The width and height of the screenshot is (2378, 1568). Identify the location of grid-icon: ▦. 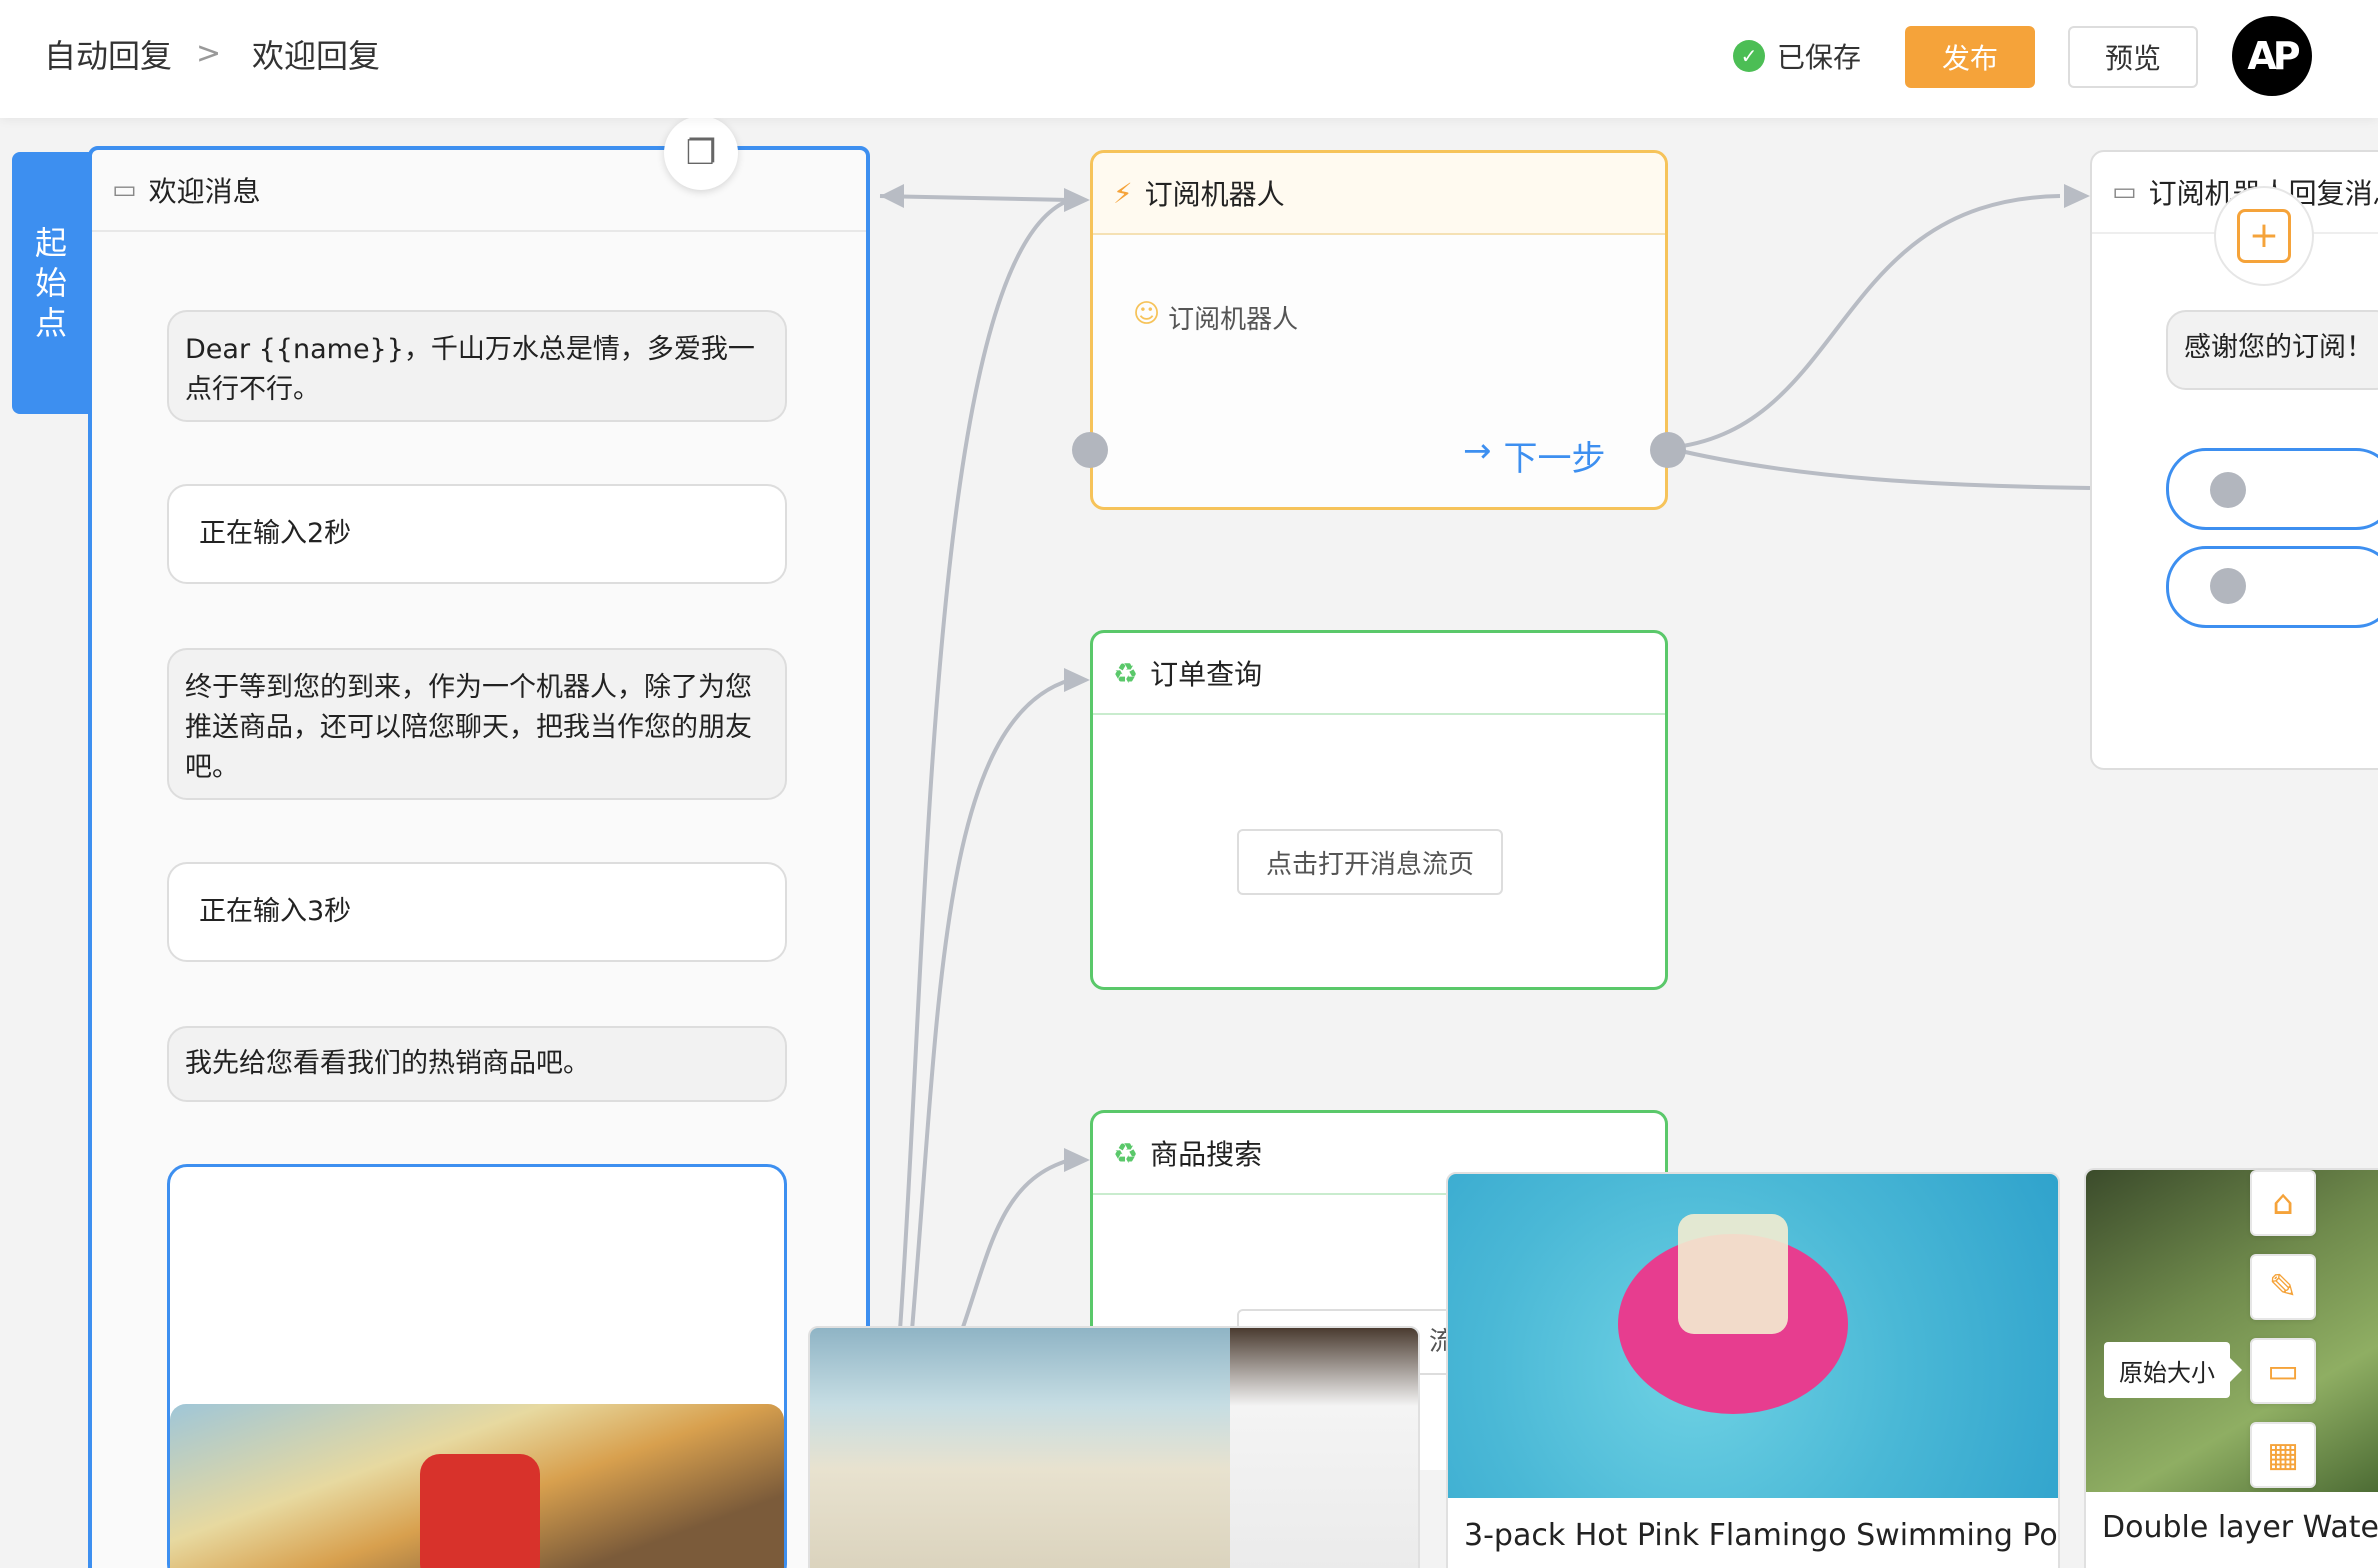
(2283, 1455).